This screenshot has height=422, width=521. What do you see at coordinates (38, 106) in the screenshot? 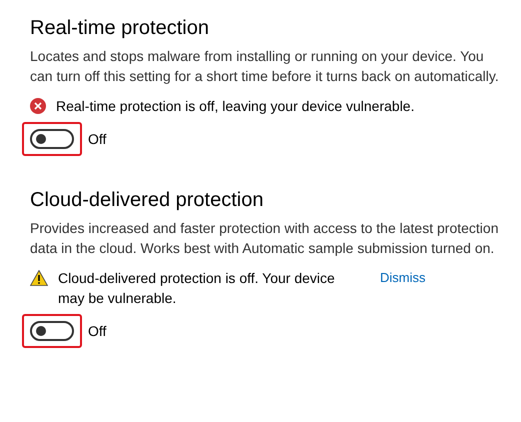
I see `error-icon` at bounding box center [38, 106].